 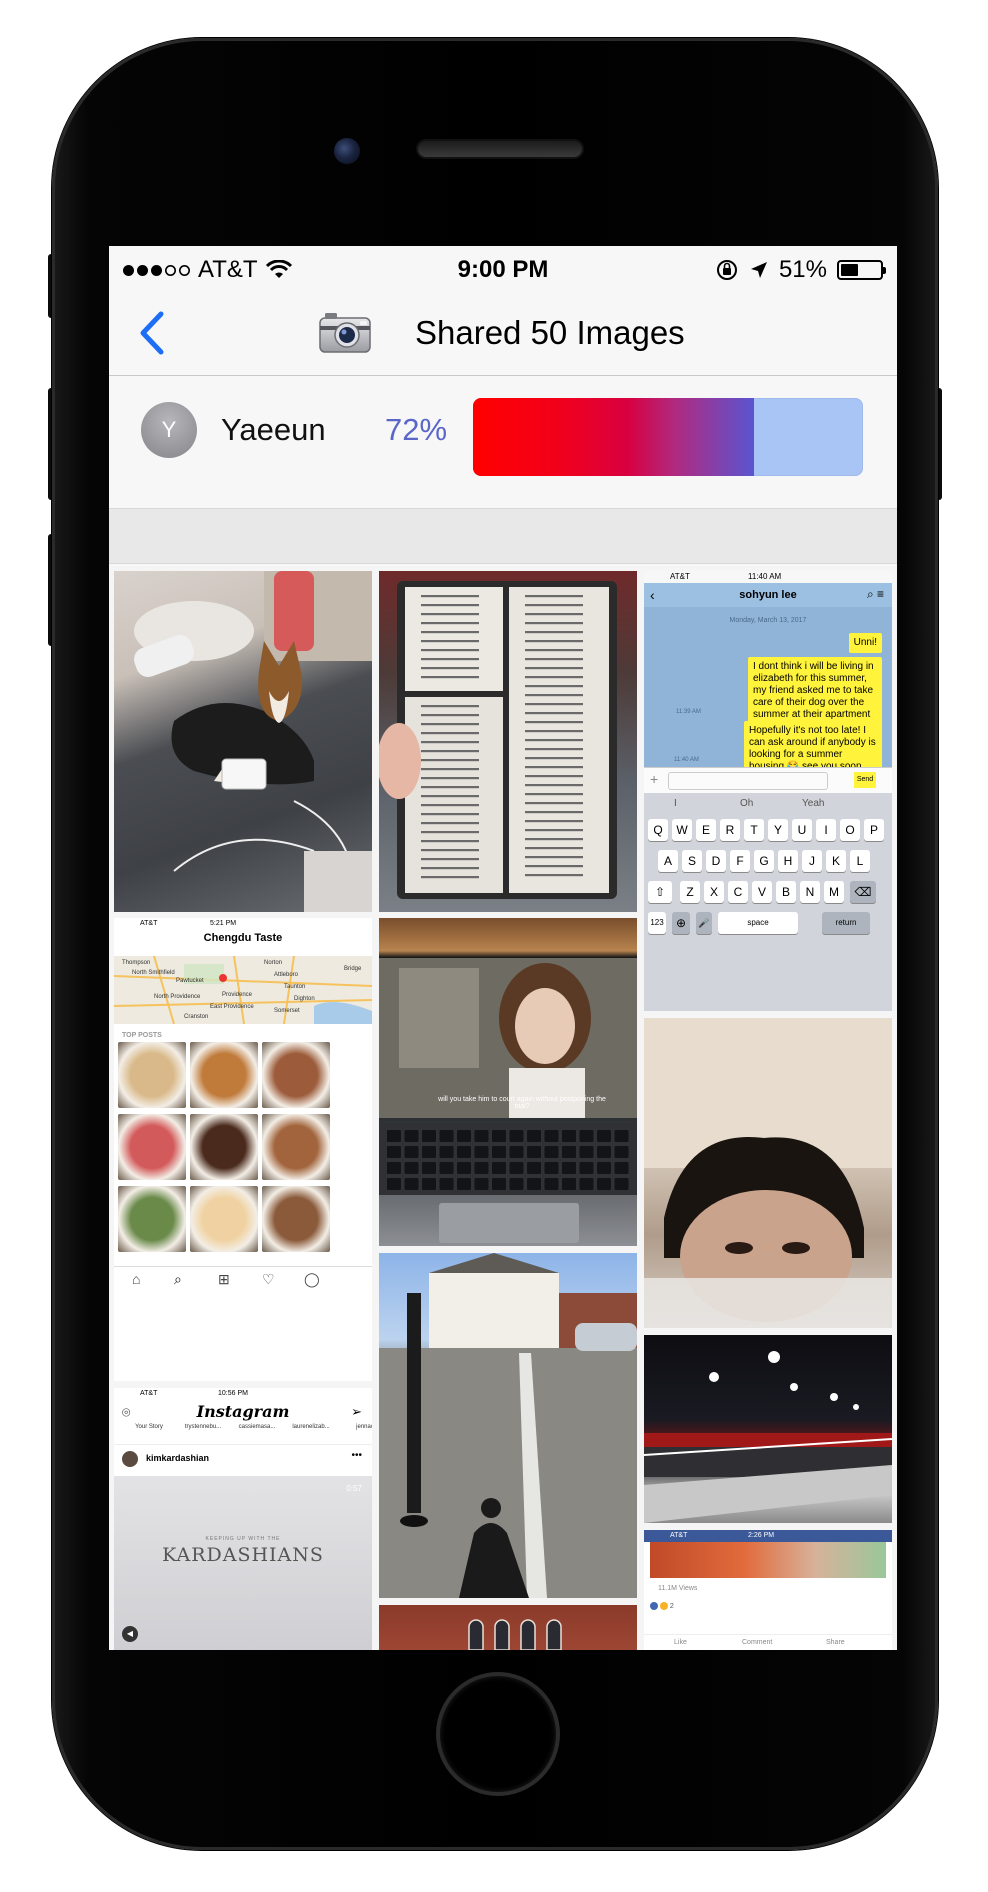 What do you see at coordinates (738, 892) in the screenshot?
I see `keyboard-key: C` at bounding box center [738, 892].